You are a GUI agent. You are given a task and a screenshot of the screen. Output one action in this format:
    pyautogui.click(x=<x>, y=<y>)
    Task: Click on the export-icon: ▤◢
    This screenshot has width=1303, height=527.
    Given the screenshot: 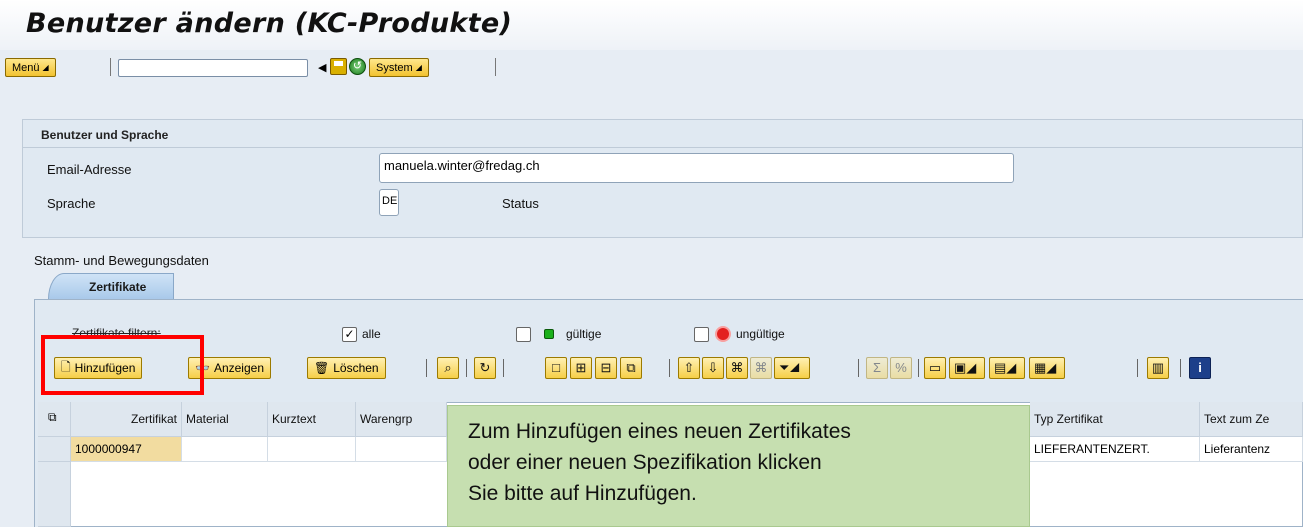 What is the action you would take?
    pyautogui.click(x=1007, y=368)
    